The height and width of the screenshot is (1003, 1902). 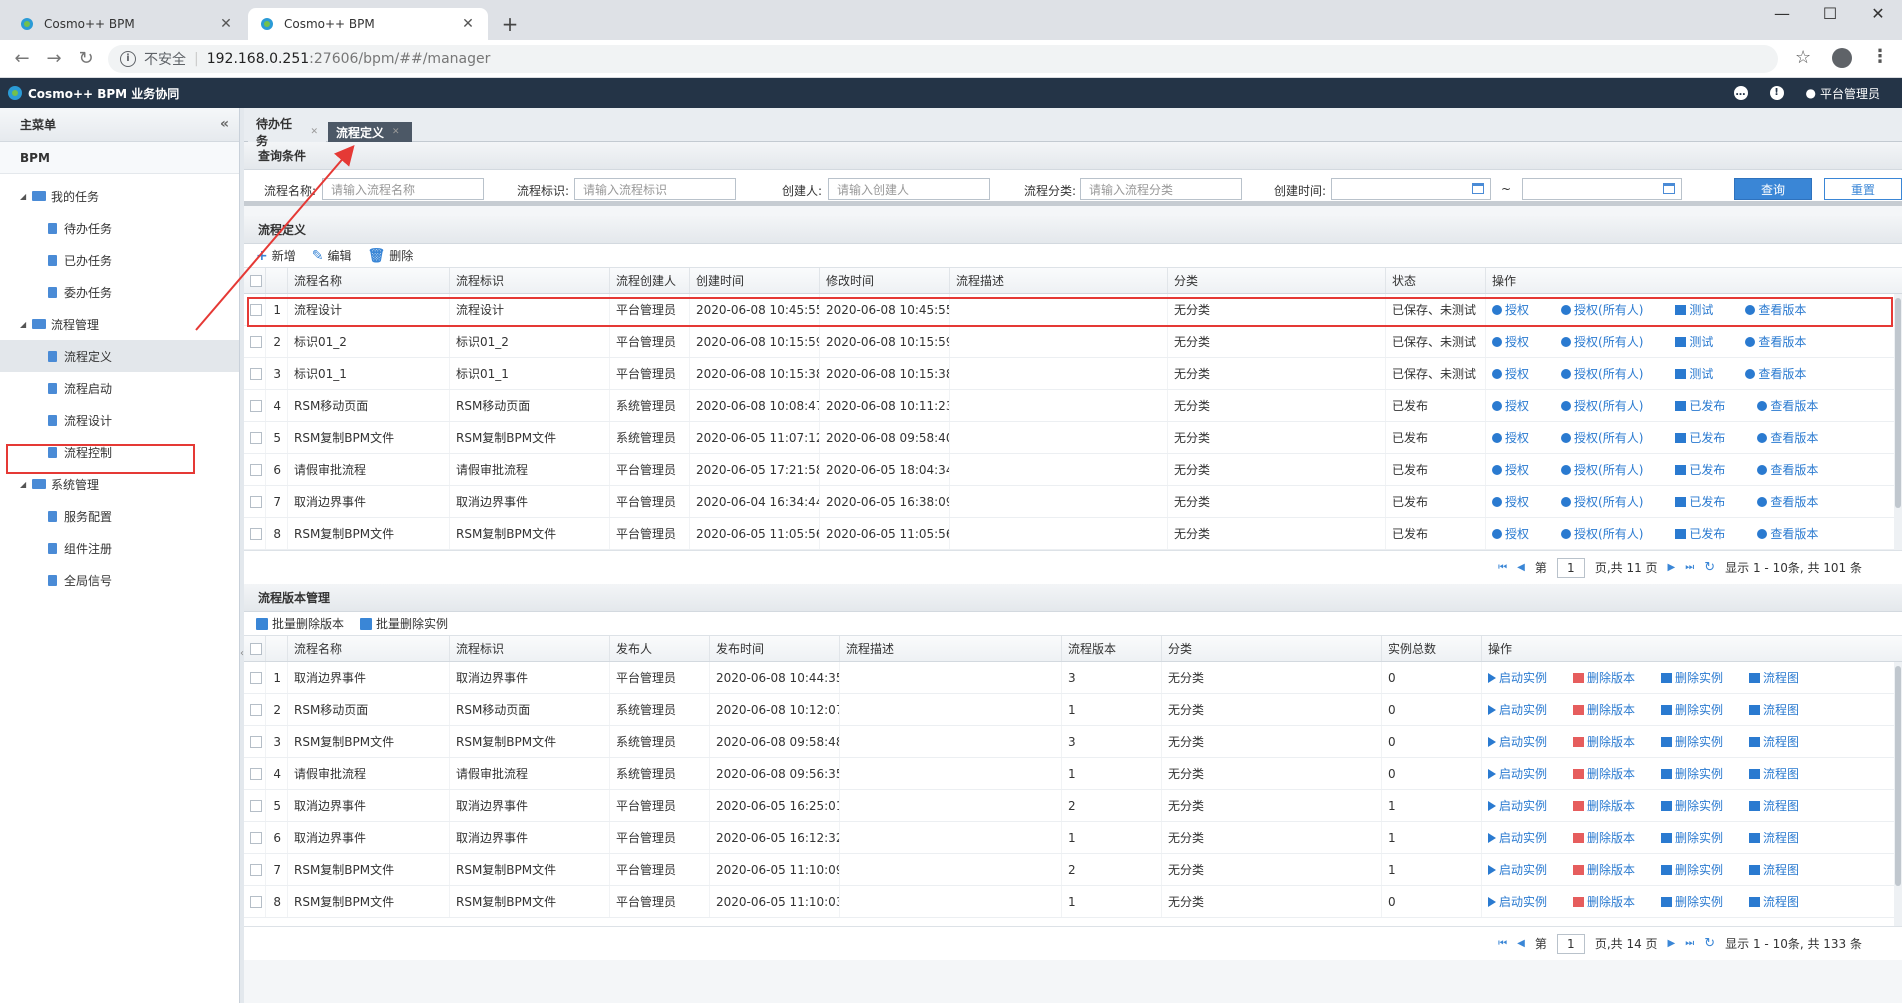 What do you see at coordinates (332, 255) in the screenshot?
I see `edit-button: ✎ 编辑` at bounding box center [332, 255].